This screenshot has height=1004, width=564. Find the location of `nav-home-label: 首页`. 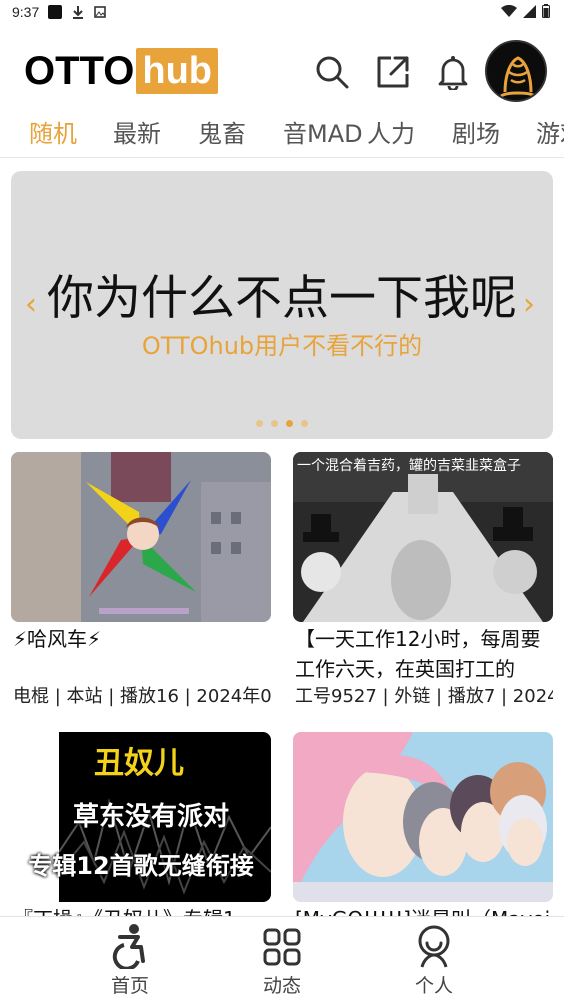

nav-home-label: 首页 is located at coordinates (129, 986).